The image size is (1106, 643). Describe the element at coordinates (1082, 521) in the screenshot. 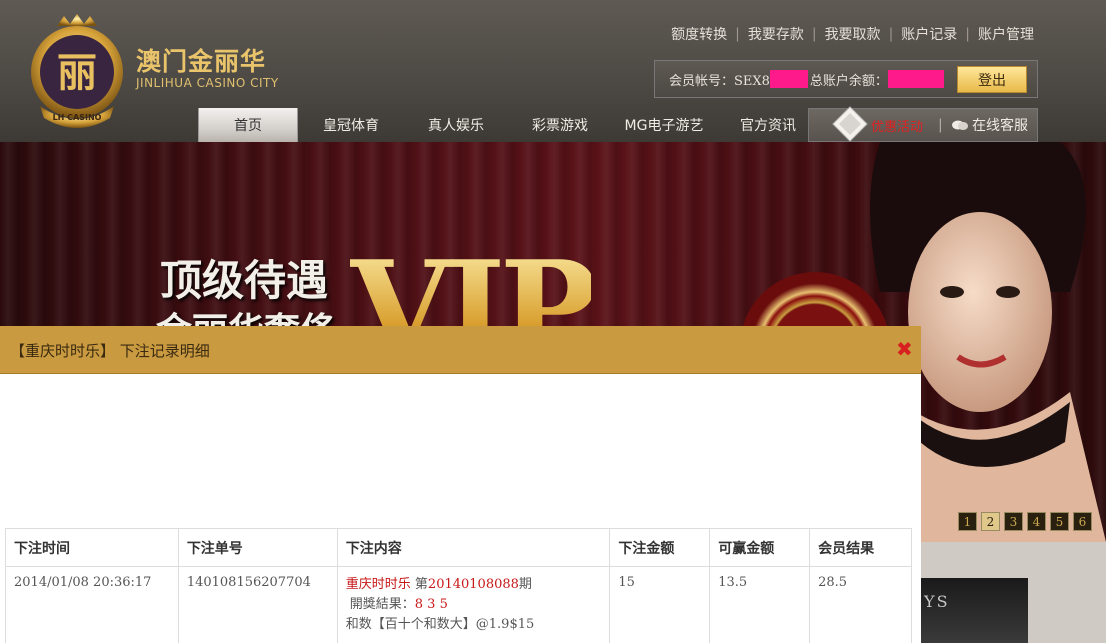

I see `banner-page-6: 6` at that location.